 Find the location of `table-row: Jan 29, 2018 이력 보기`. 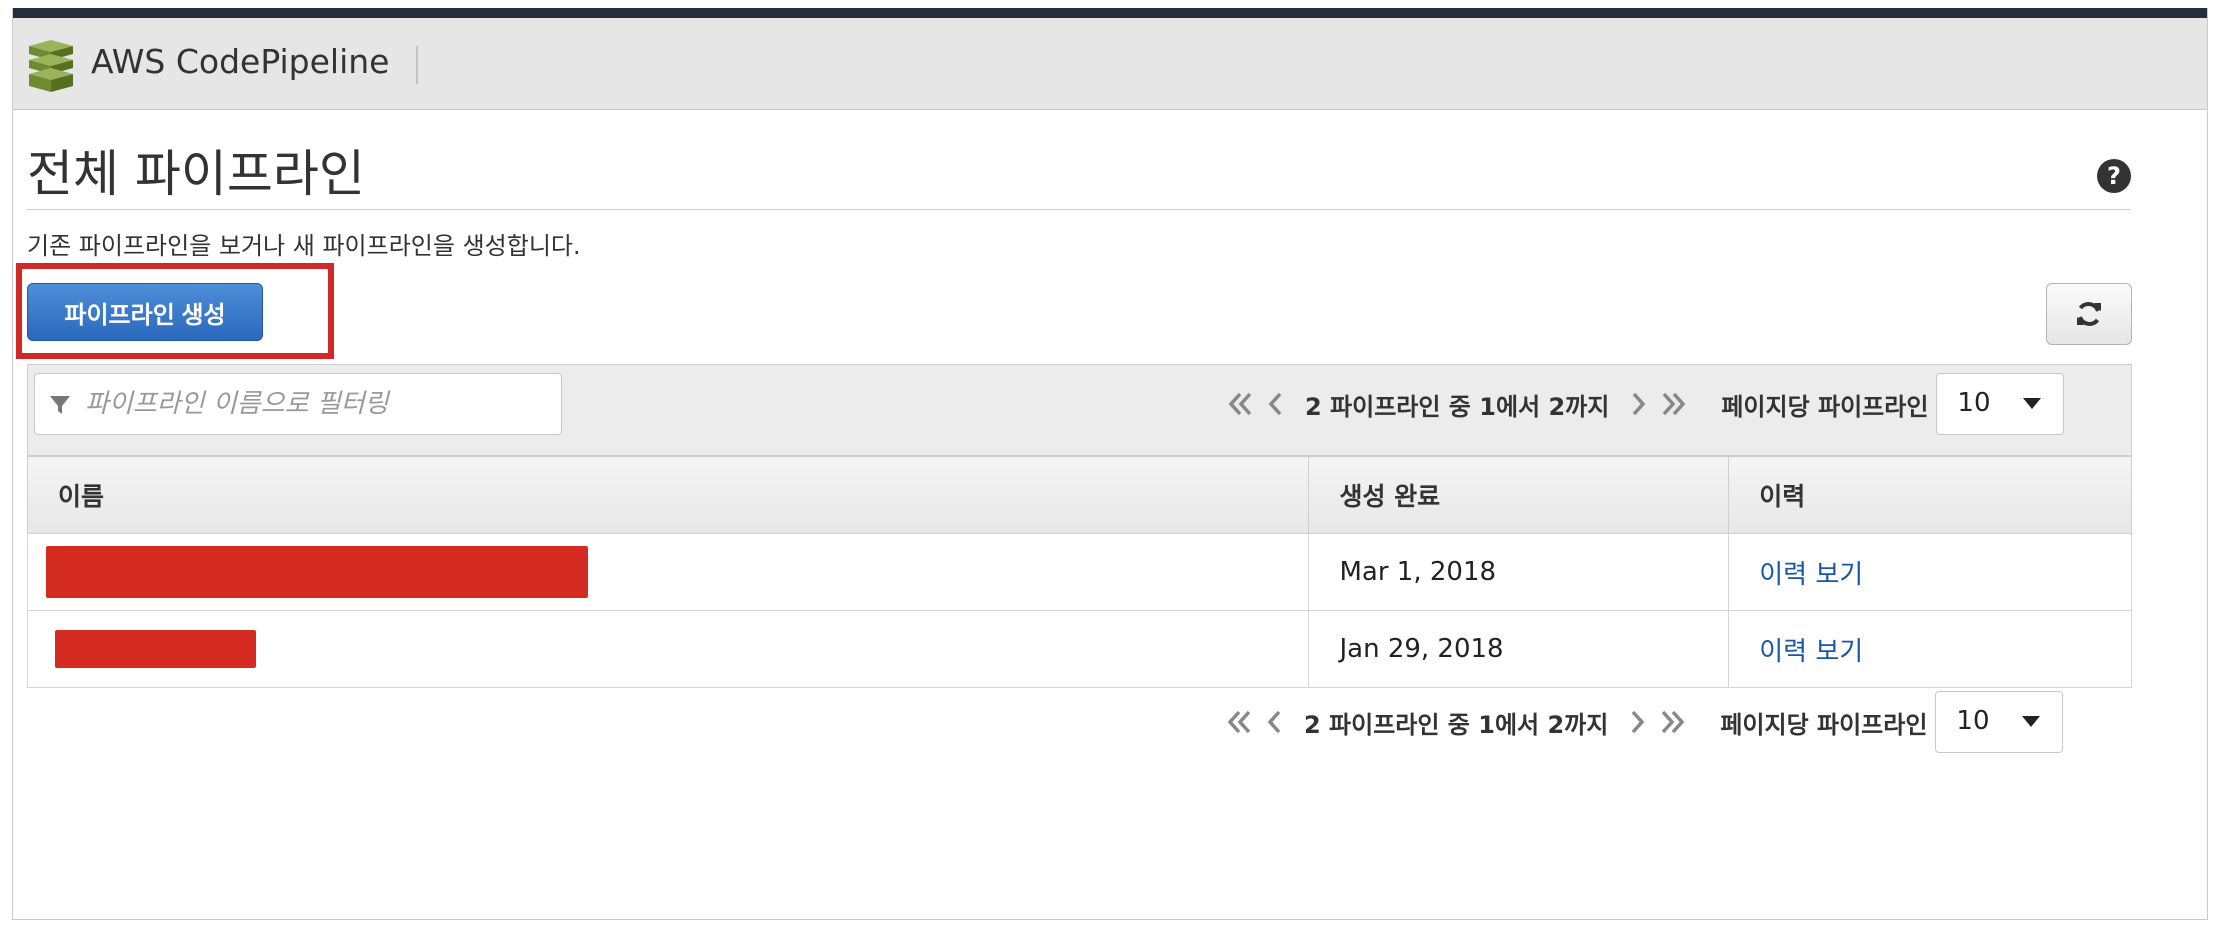

table-row: Jan 29, 2018 이력 보기 is located at coordinates (1079, 649).